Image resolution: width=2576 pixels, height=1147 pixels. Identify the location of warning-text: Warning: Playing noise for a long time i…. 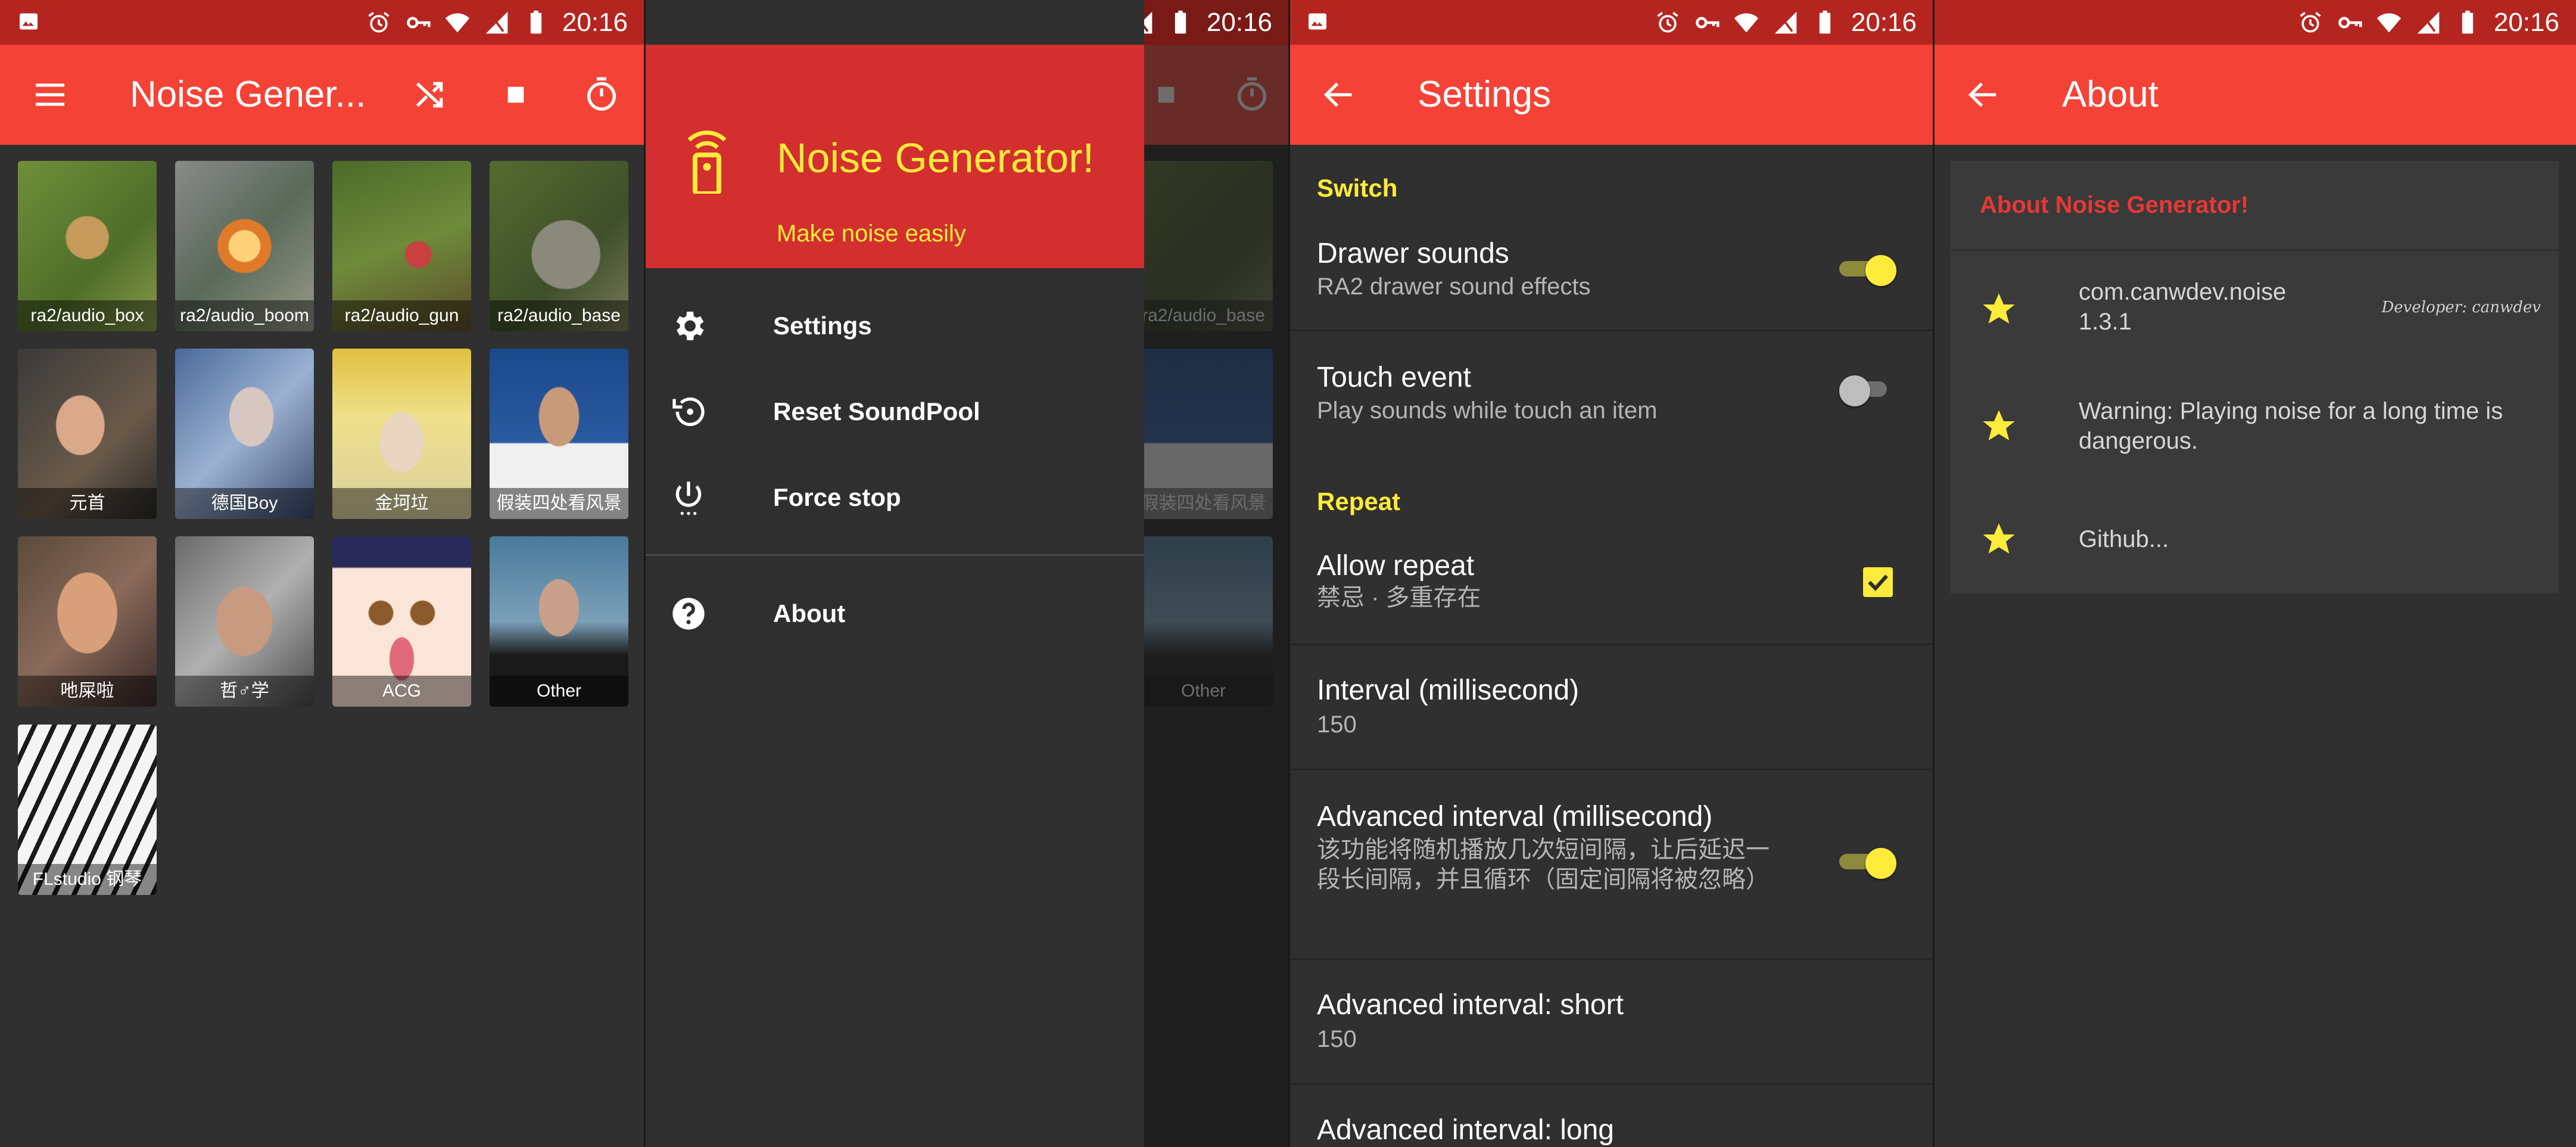
(2291, 426).